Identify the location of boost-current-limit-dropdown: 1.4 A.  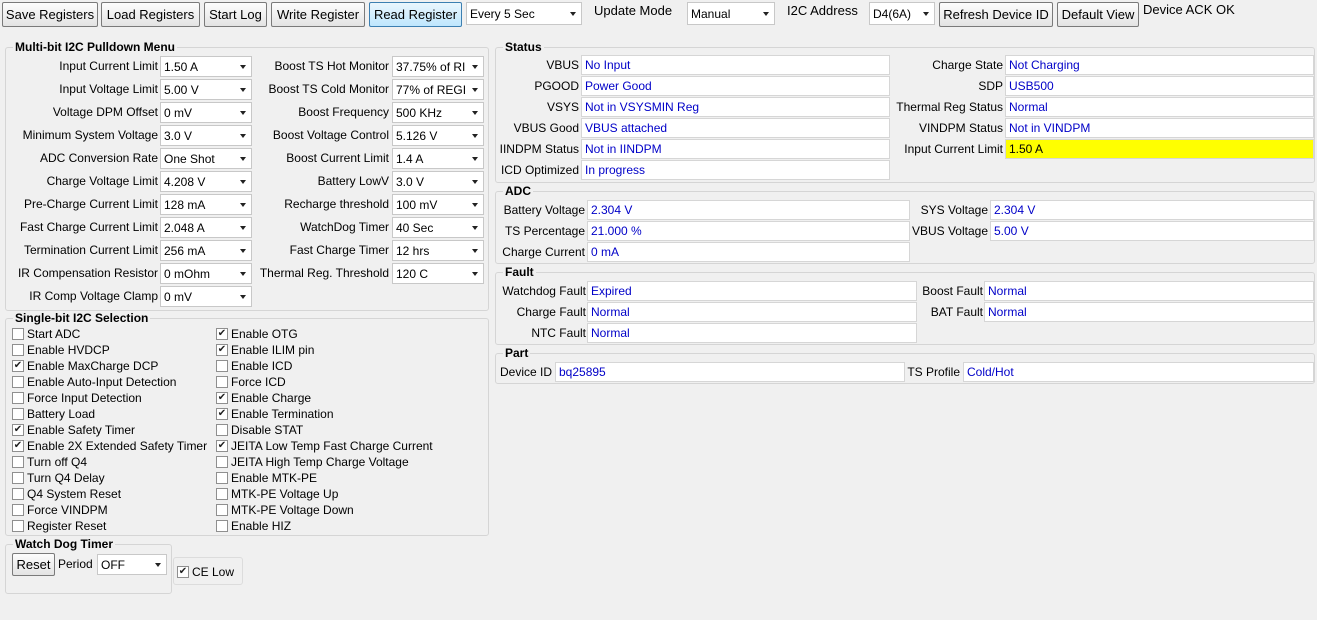
(438, 158).